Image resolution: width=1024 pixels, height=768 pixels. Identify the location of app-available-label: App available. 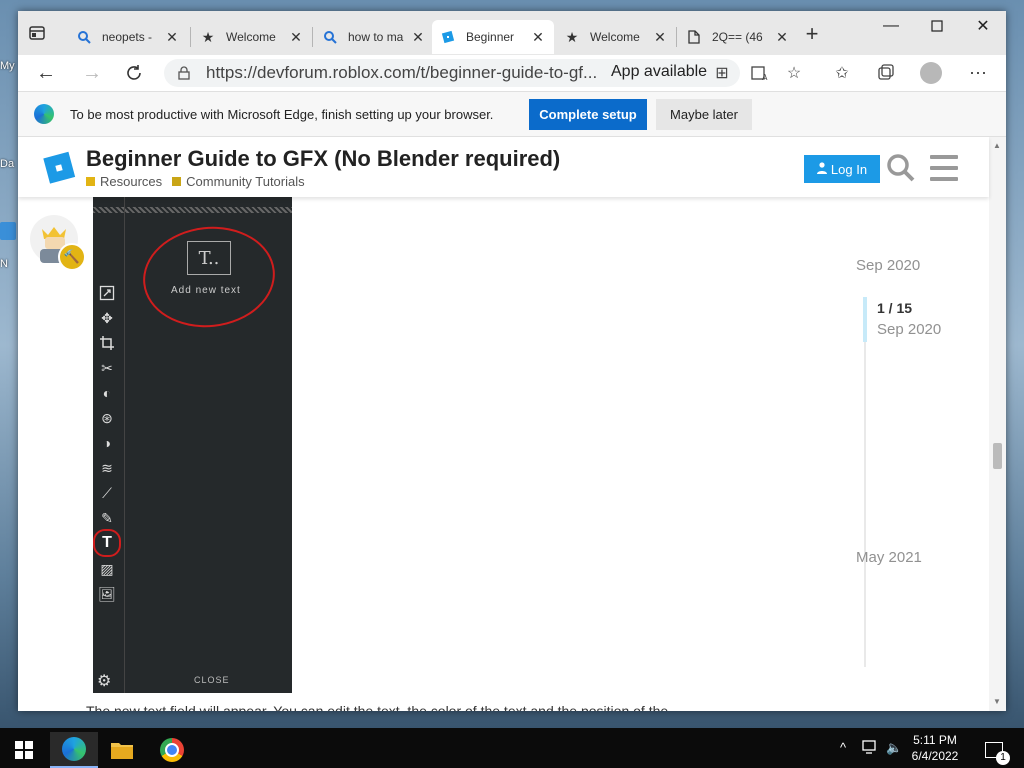
(659, 72).